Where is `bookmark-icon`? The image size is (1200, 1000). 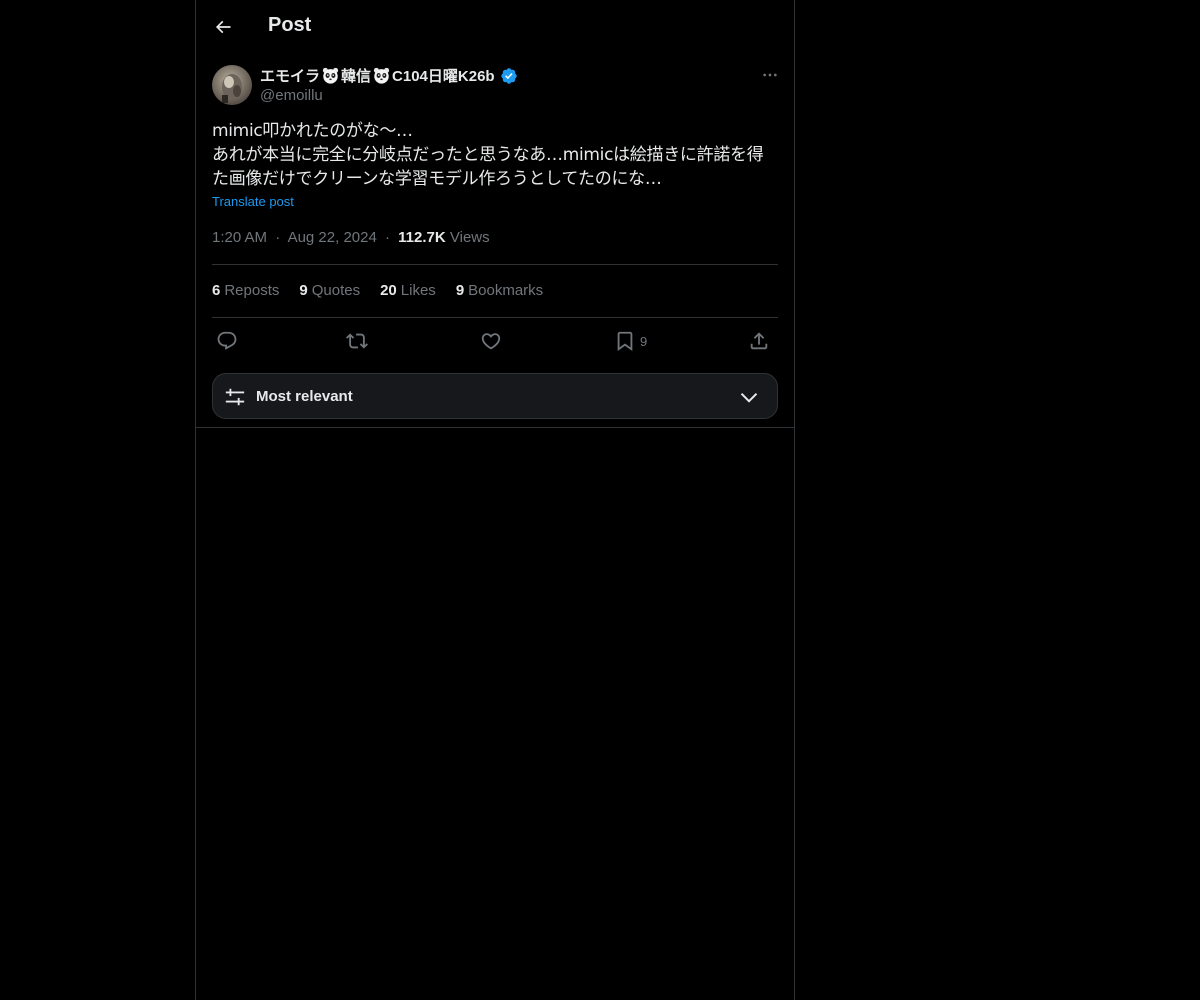 bookmark-icon is located at coordinates (625, 341).